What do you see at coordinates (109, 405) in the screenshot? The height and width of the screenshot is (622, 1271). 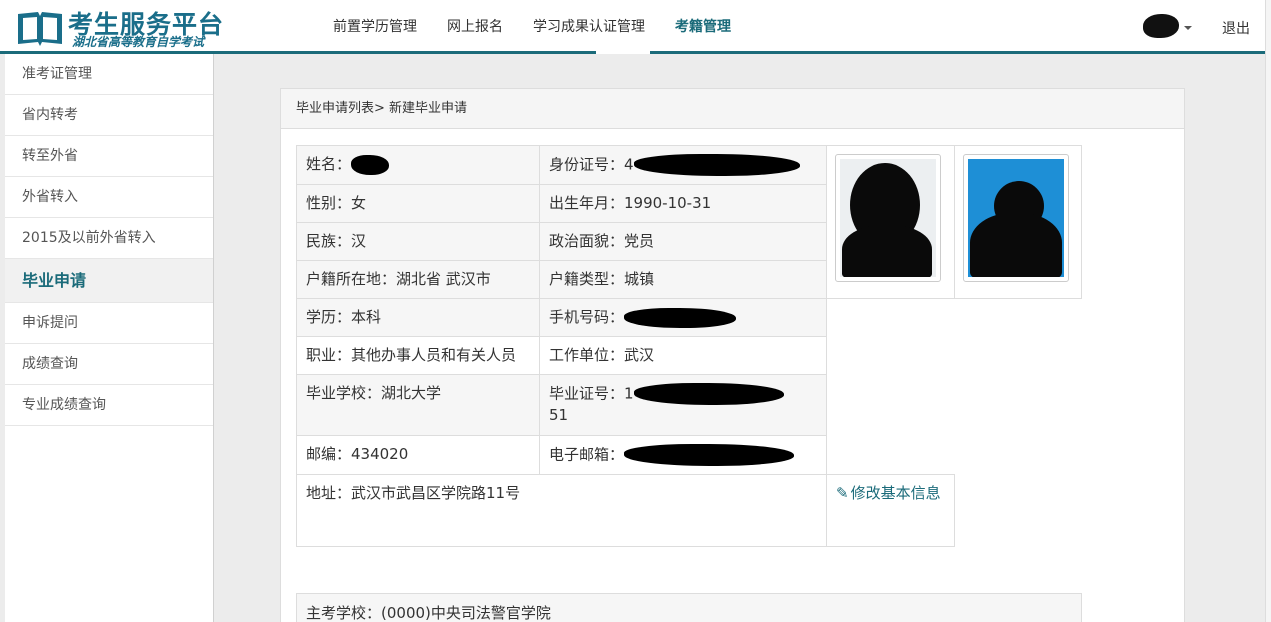 I see `sidebar-item-major-scores: 专业成绩查询` at bounding box center [109, 405].